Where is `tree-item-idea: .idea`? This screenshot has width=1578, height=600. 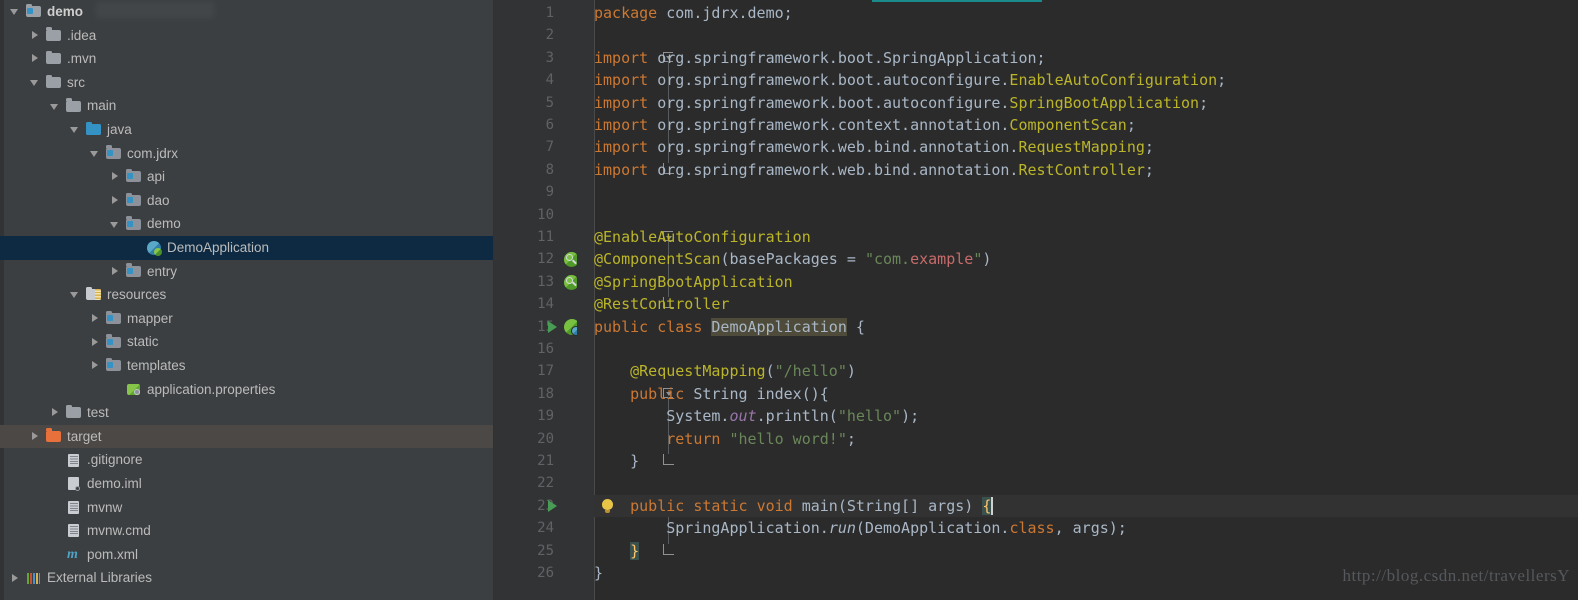
tree-item-idea: .idea is located at coordinates (247, 36).